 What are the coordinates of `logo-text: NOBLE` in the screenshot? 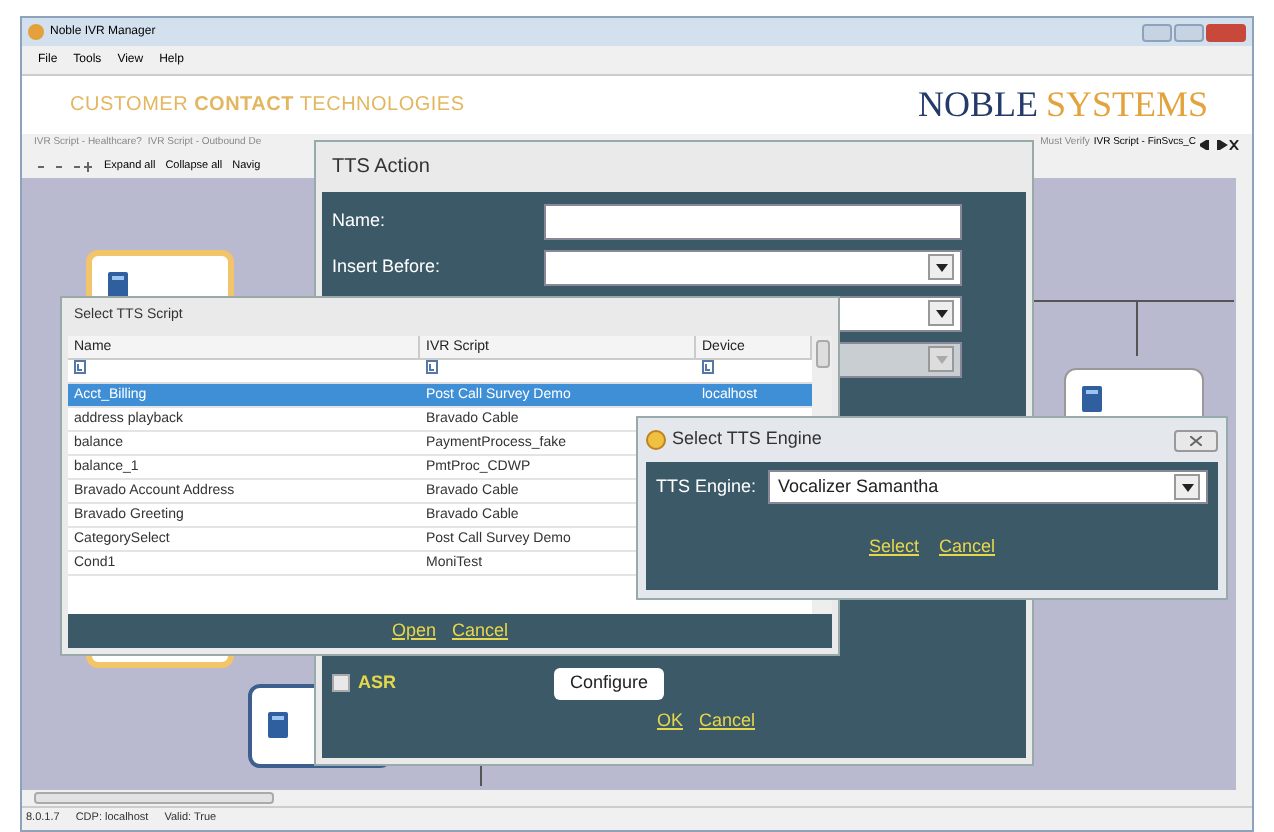 It's located at (977, 105).